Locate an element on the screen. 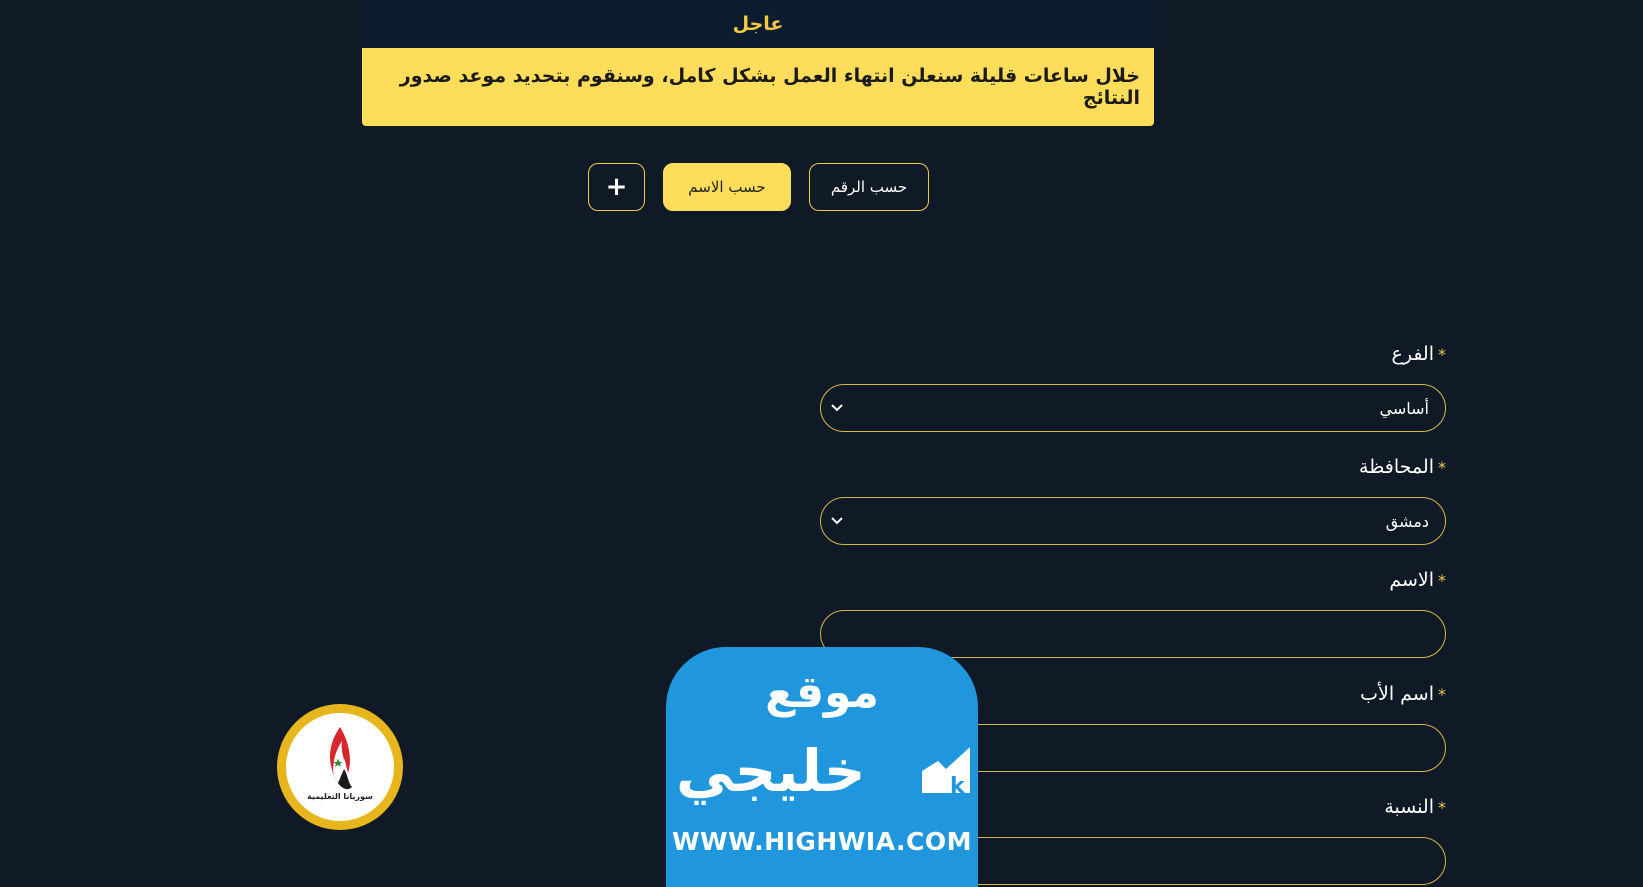  governorate-select: دمشق is located at coordinates (1133, 521).